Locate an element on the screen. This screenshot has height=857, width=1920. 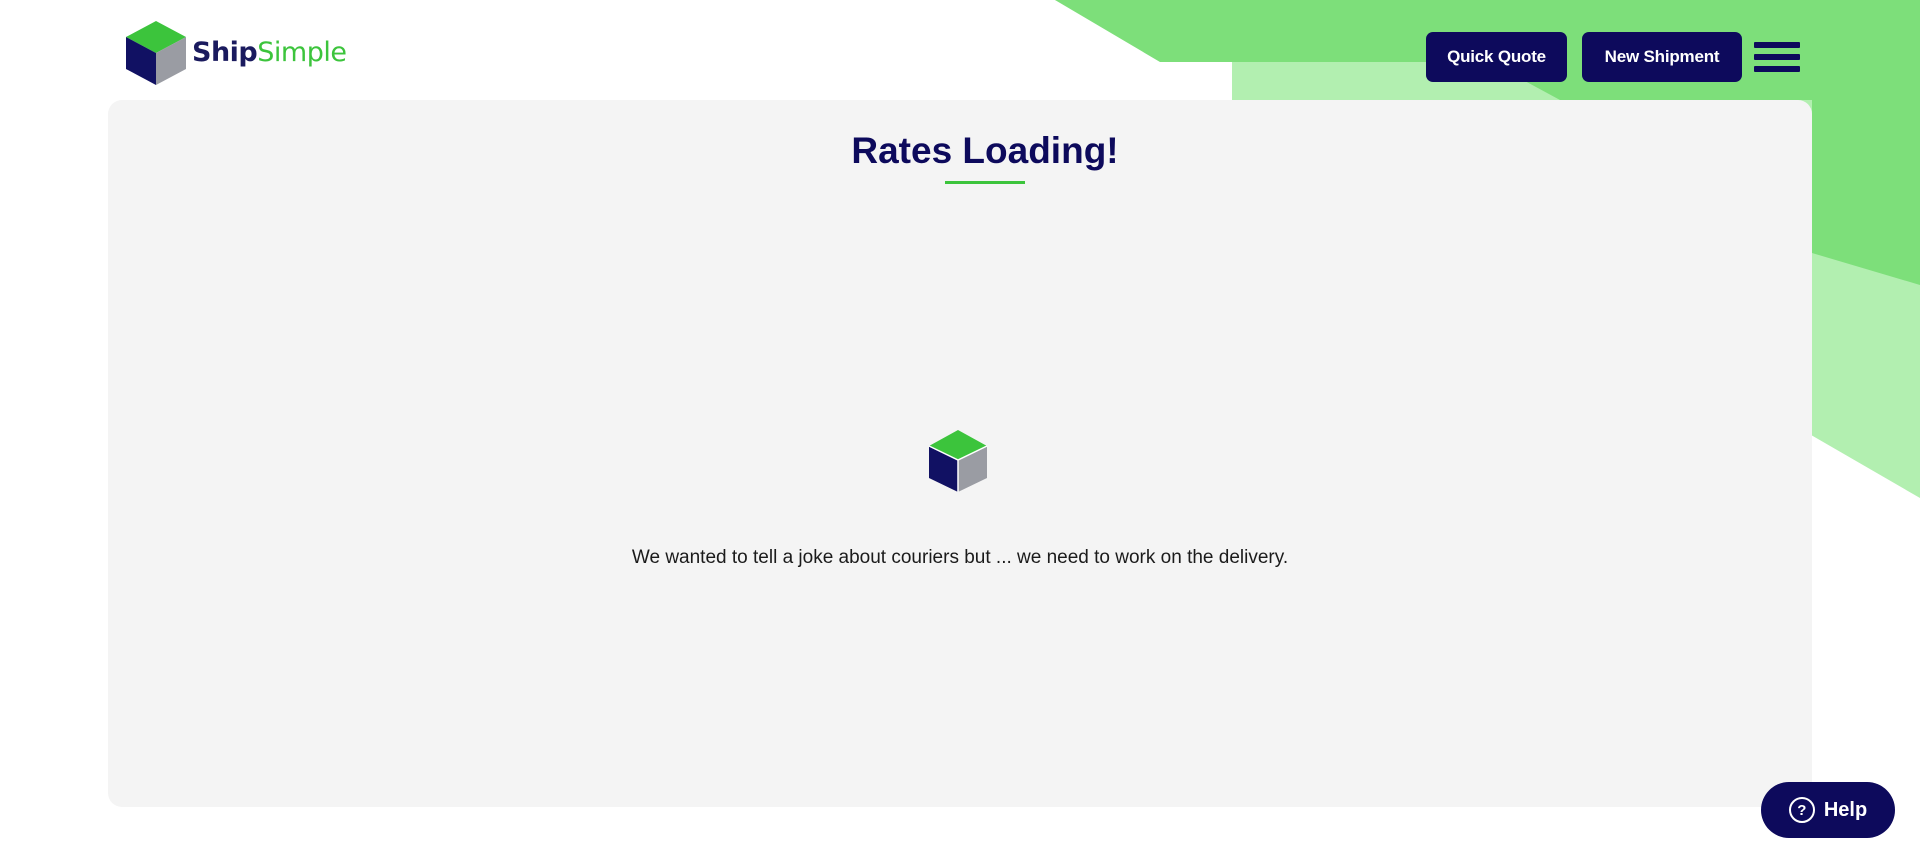
help-button: ? Help is located at coordinates (1828, 810).